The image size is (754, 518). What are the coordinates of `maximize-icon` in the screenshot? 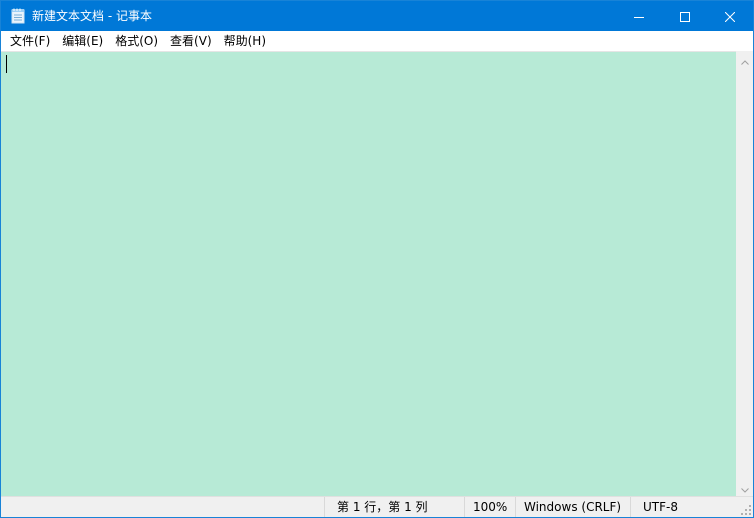 It's located at (685, 16).